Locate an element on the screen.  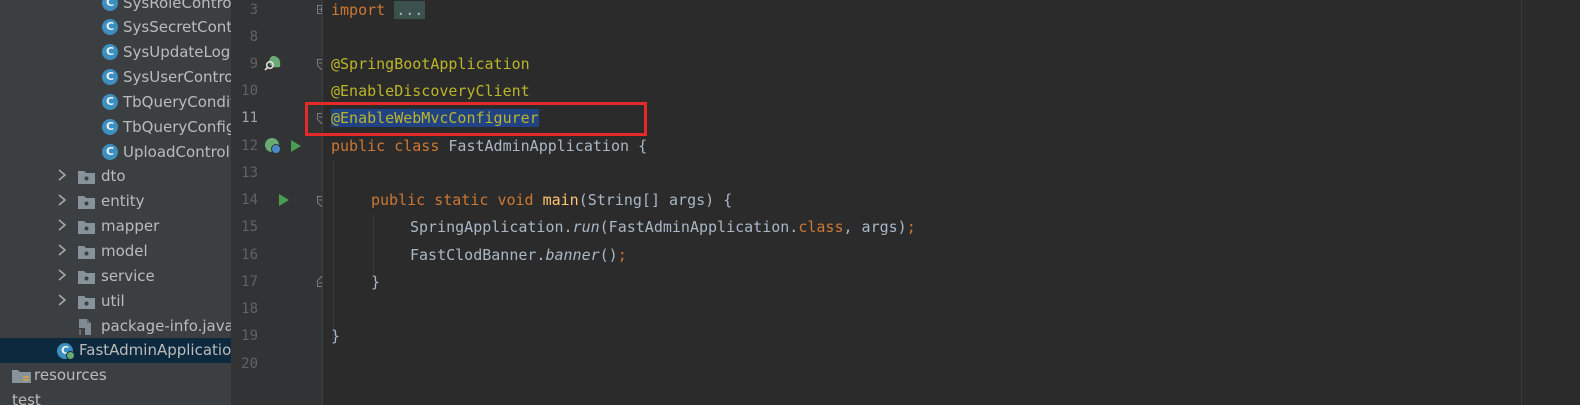
line-number-current: 11 is located at coordinates (249, 118).